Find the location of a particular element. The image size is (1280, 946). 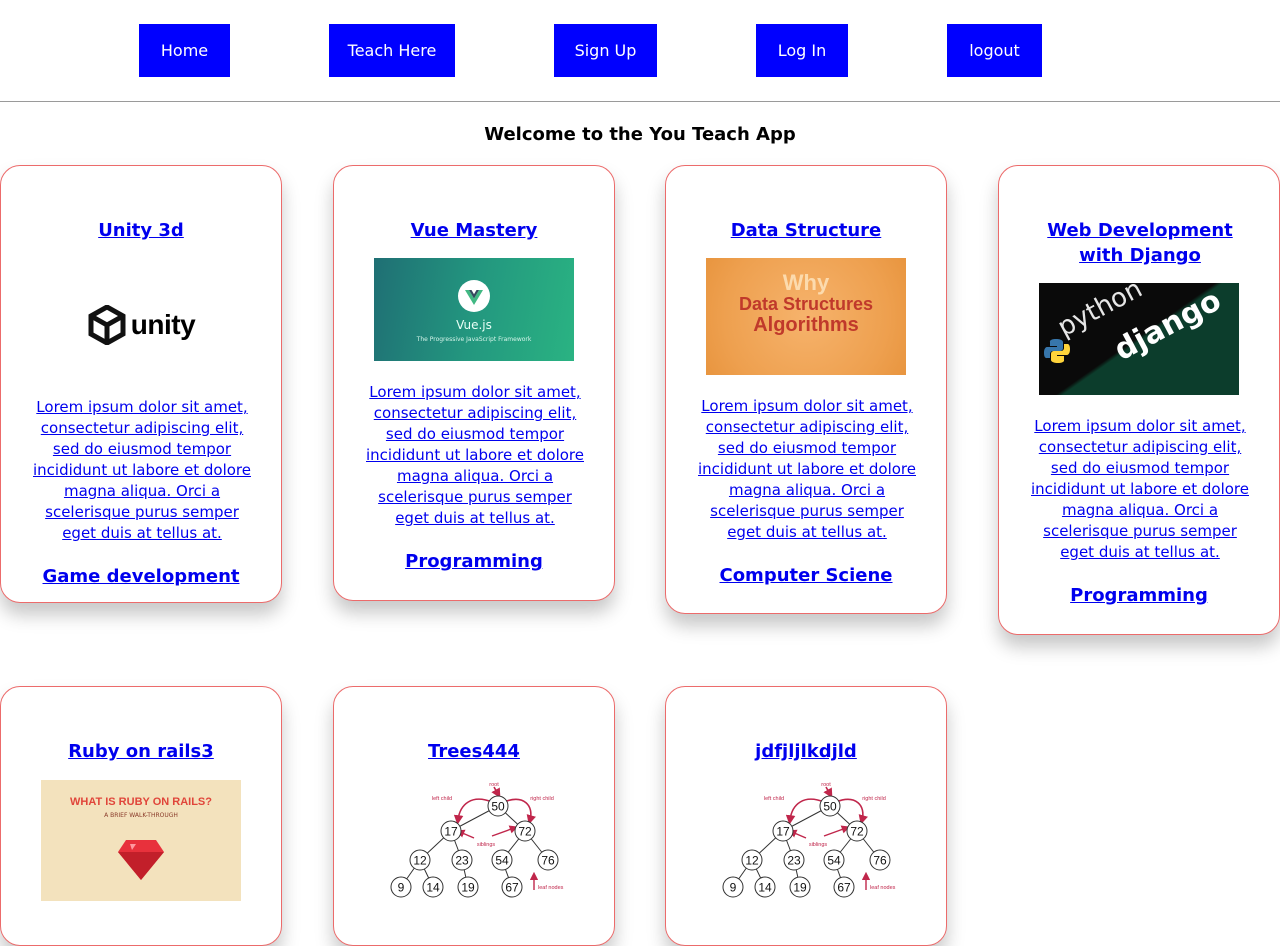

course-title-link: Ruby on rails3 is located at coordinates (141, 751).